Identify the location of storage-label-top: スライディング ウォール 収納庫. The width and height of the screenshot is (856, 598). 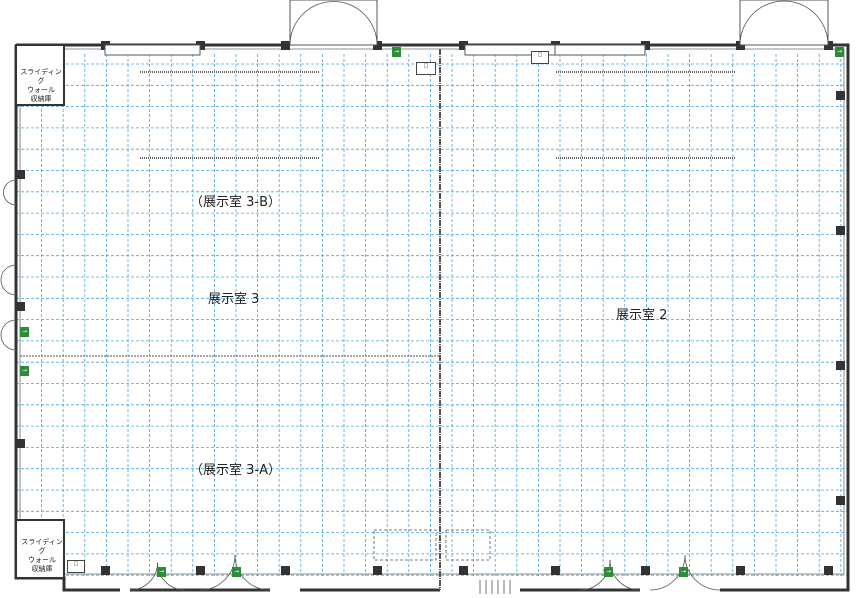
(41, 85).